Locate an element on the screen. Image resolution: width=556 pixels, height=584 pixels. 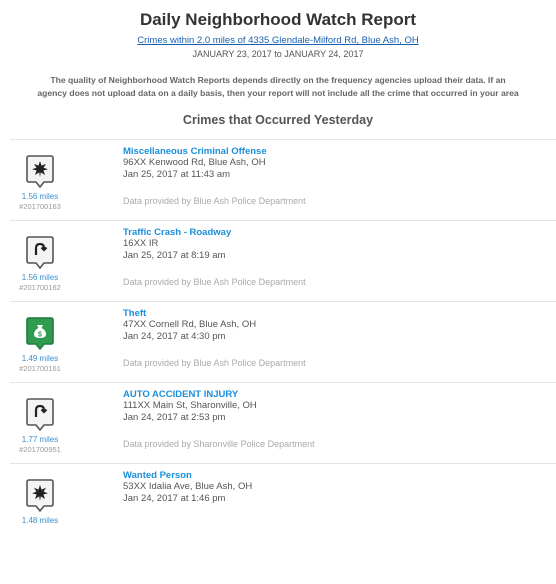
crime-datetime: Jan 24, 2017 at 2:53 pm is located at coordinates (174, 417).